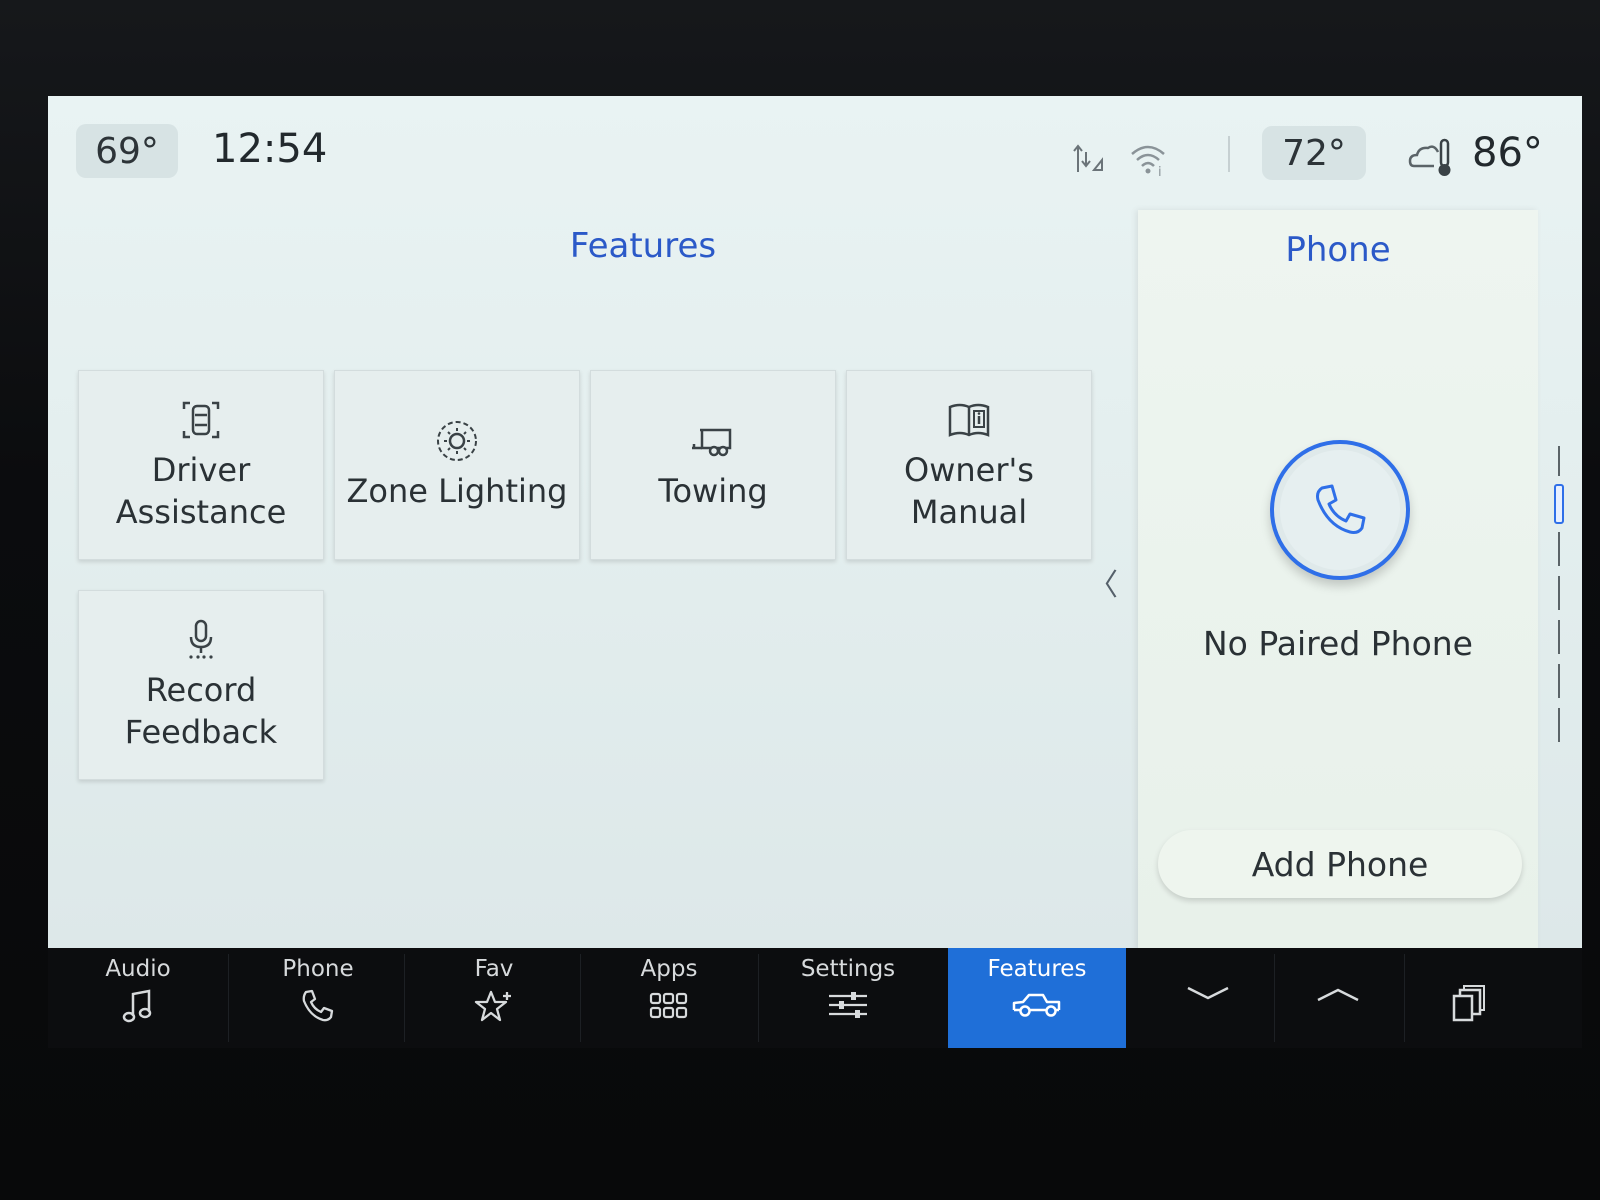  What do you see at coordinates (201, 491) in the screenshot?
I see `tile-label: Driver Assistance` at bounding box center [201, 491].